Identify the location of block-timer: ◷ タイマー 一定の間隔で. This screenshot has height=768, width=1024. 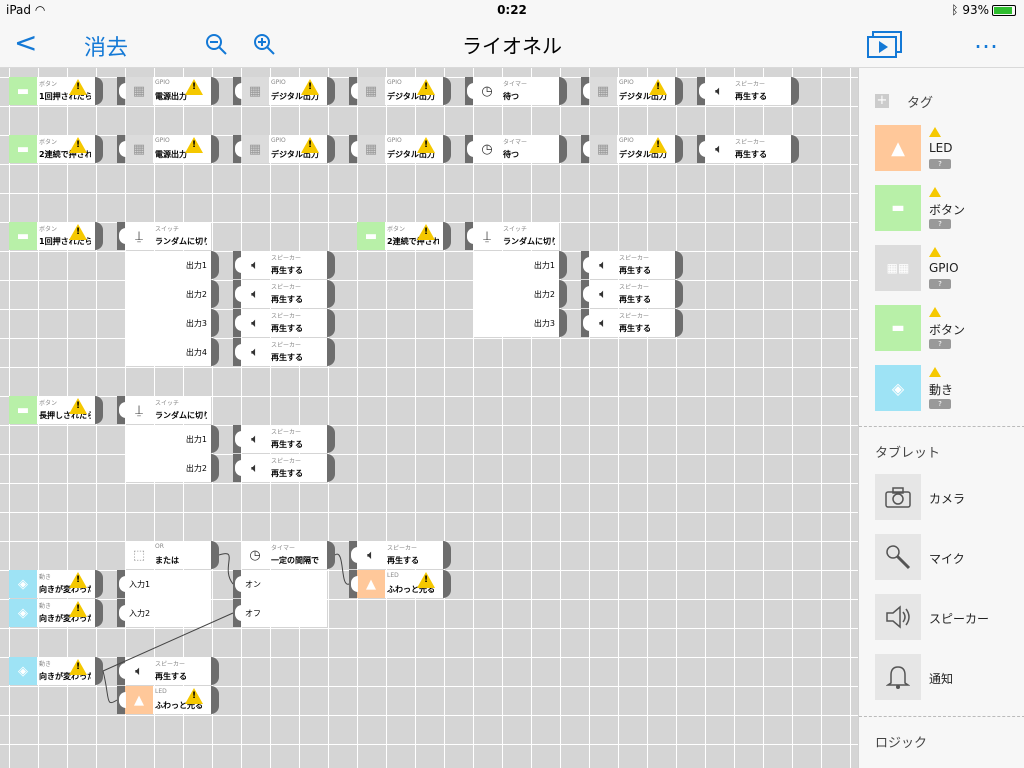
(284, 555).